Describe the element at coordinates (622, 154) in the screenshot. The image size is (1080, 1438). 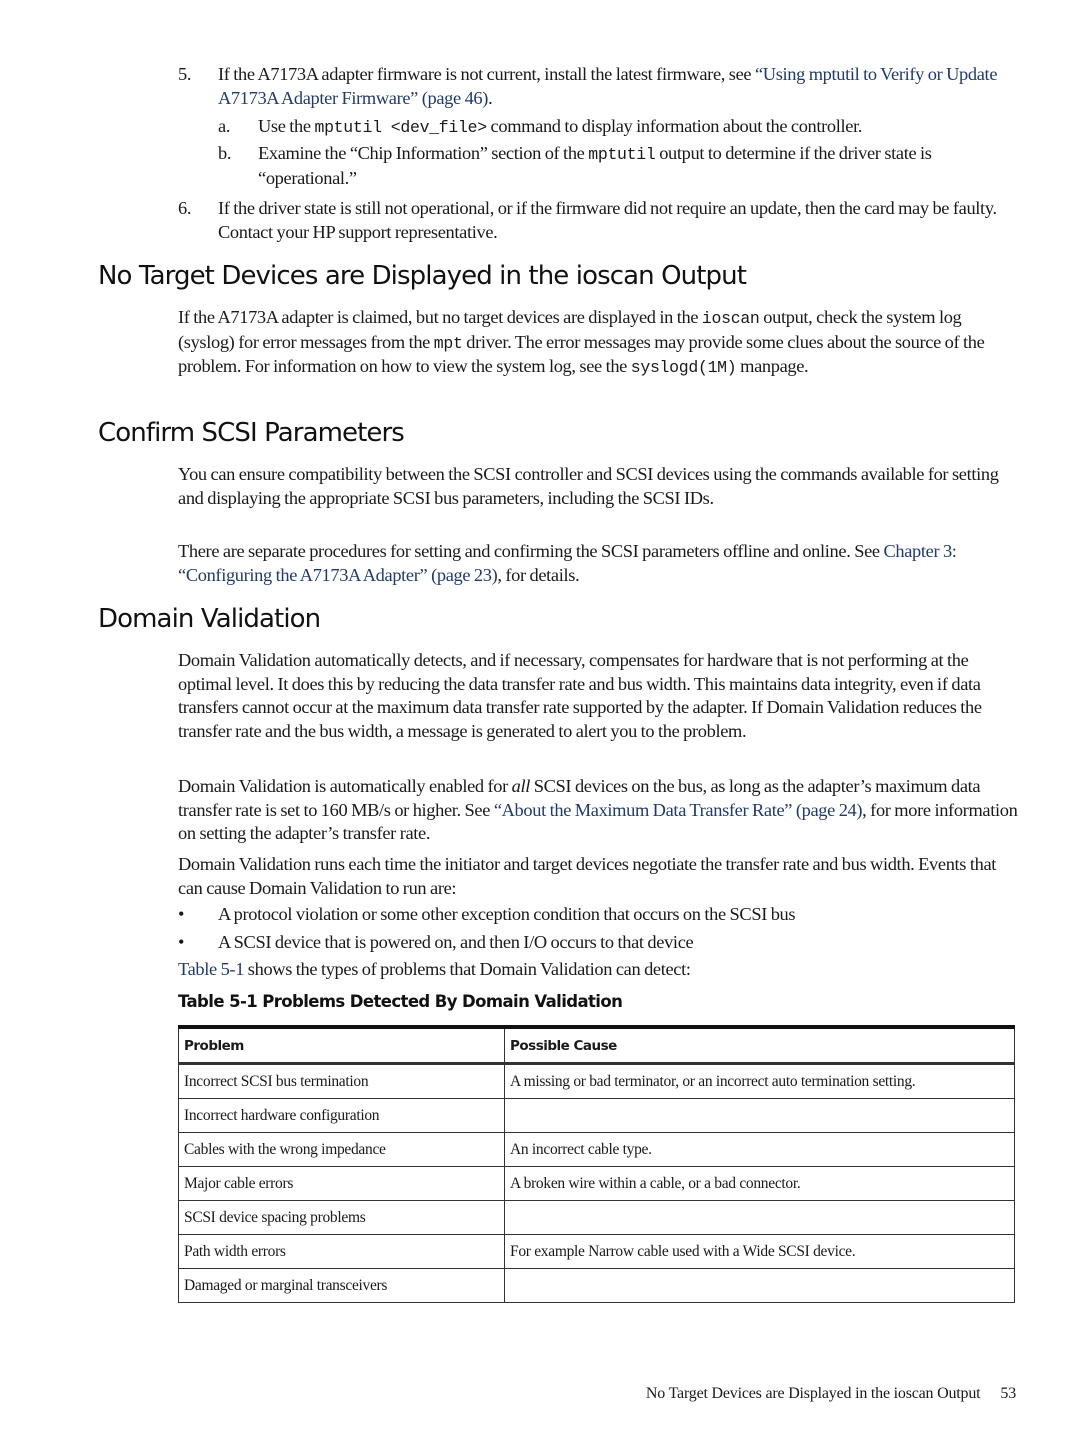
I see `code-mptutil: mptutil` at that location.